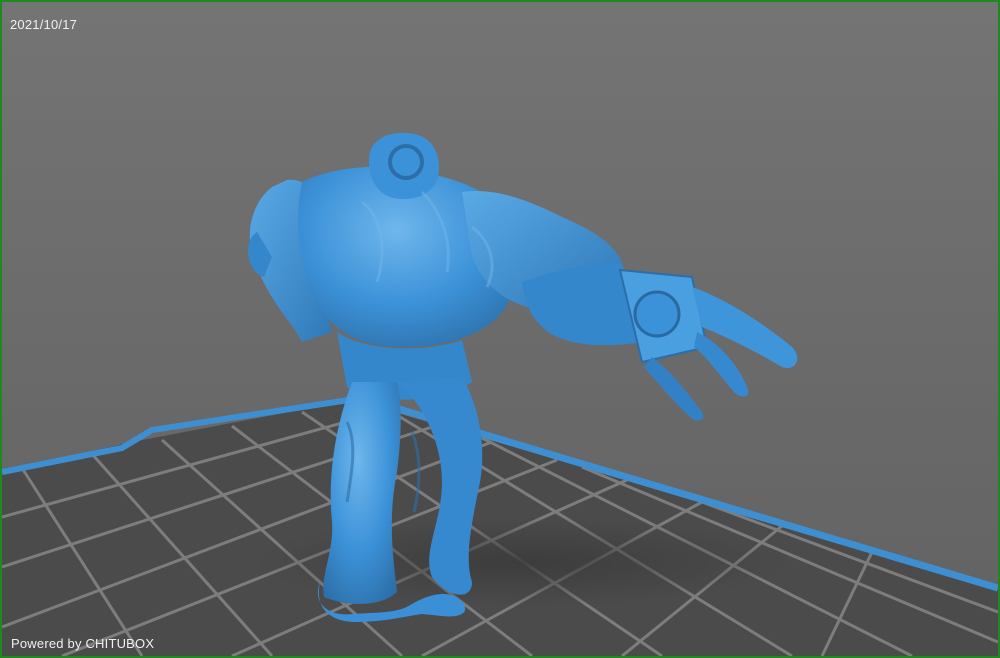 The height and width of the screenshot is (658, 1000). Describe the element at coordinates (44, 24) in the screenshot. I see `date-label: 2021/10/17` at that location.